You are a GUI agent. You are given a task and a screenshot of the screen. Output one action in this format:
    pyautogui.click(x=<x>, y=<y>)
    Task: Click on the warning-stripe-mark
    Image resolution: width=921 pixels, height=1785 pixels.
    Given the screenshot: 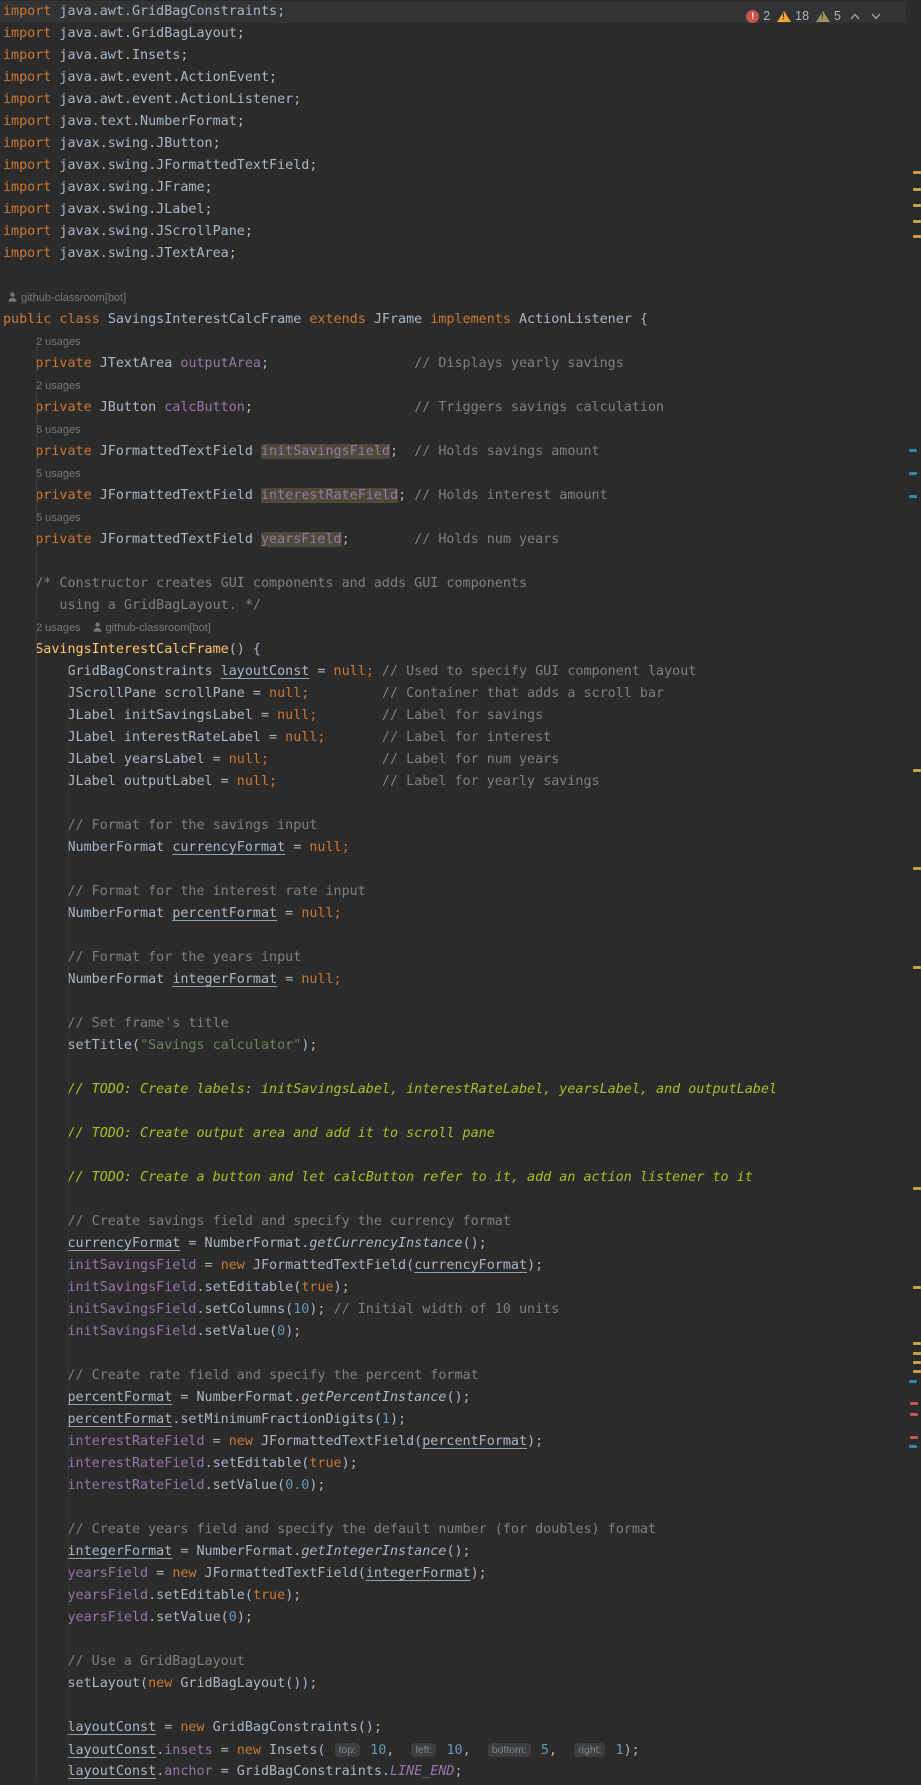 What is the action you would take?
    pyautogui.click(x=917, y=1371)
    